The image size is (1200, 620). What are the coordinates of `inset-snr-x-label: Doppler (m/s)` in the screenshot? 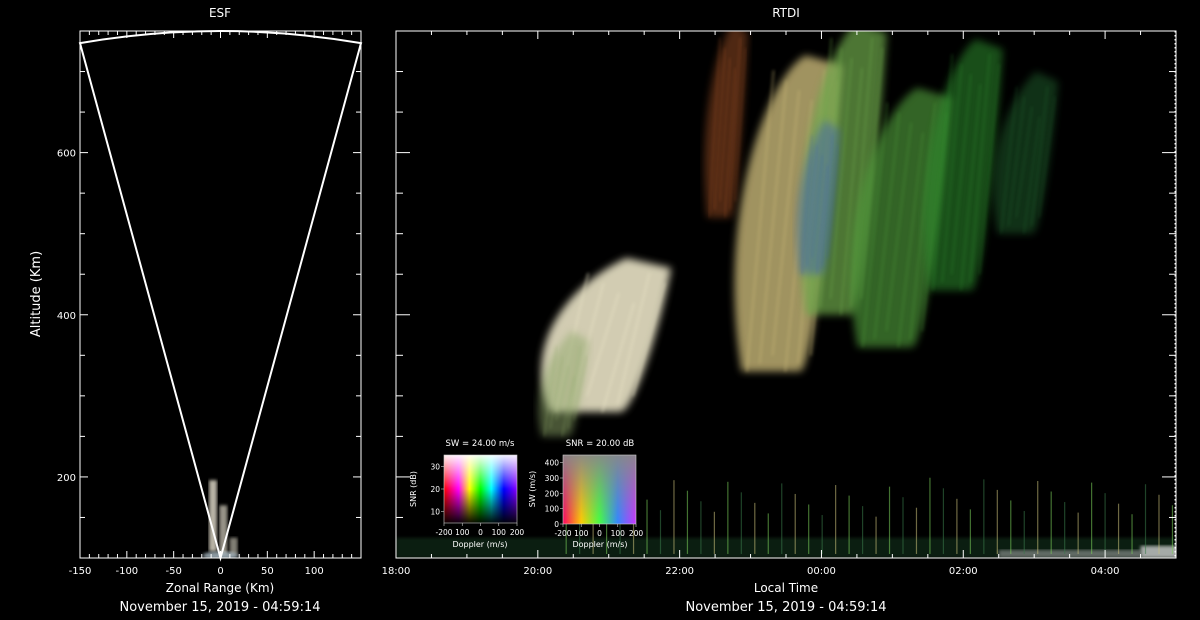 It's located at (599, 544).